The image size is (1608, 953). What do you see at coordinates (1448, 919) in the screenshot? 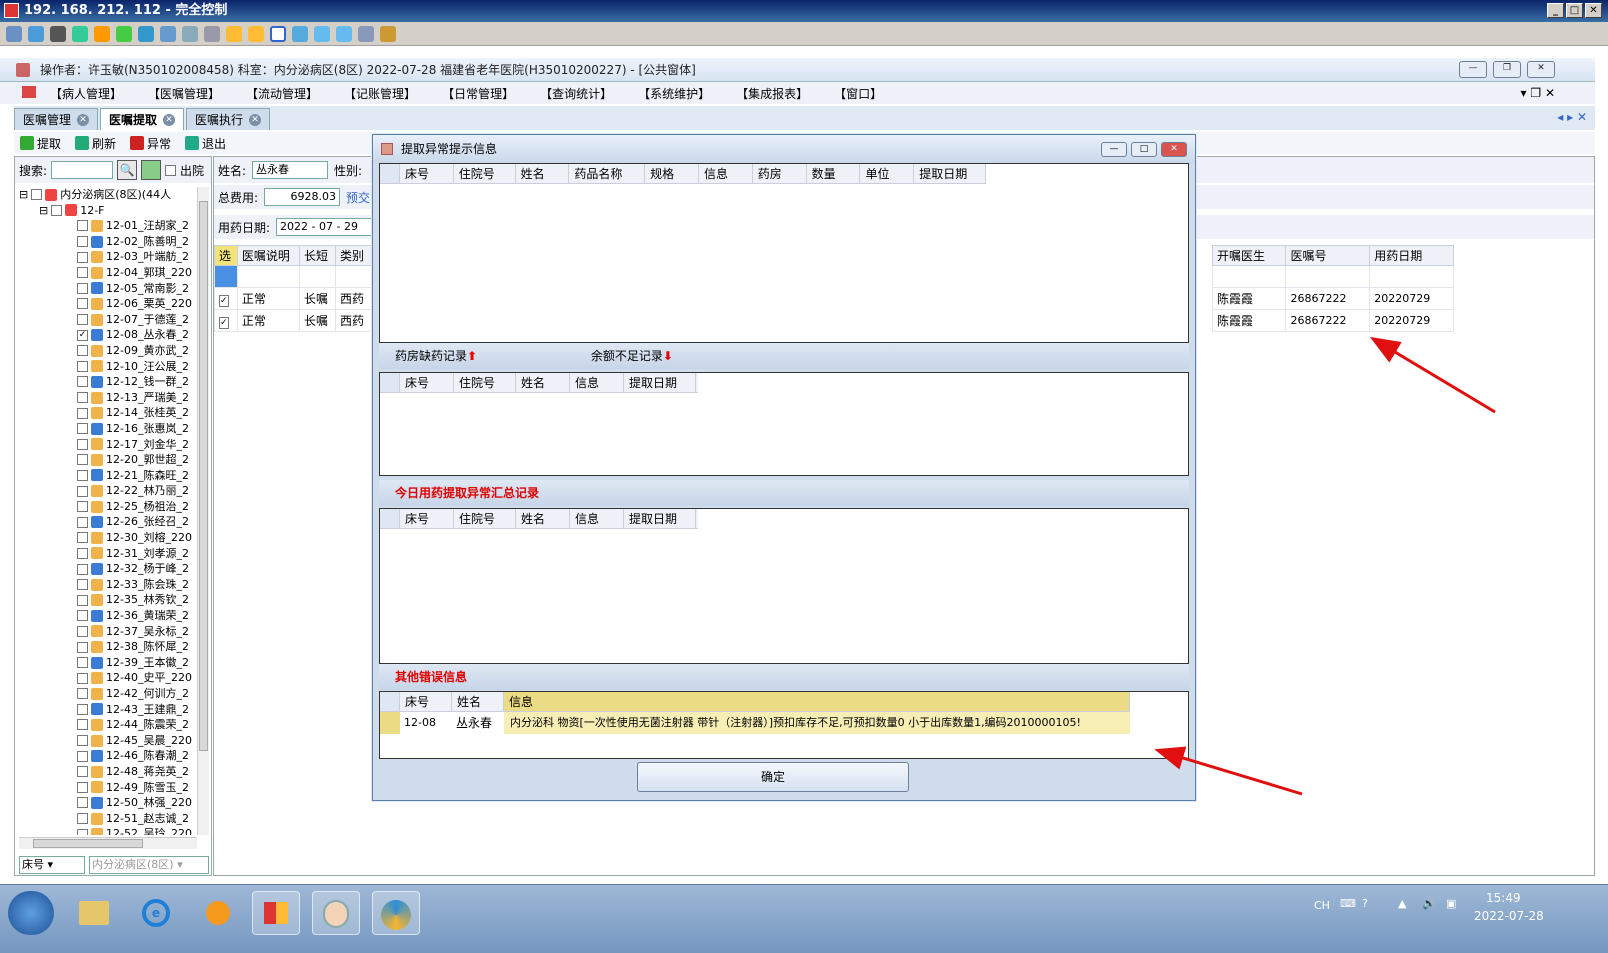
I see `system-tray: CH ⌨ ? ▲ 🔊 ▣ 15:49 2022-07-28` at bounding box center [1448, 919].